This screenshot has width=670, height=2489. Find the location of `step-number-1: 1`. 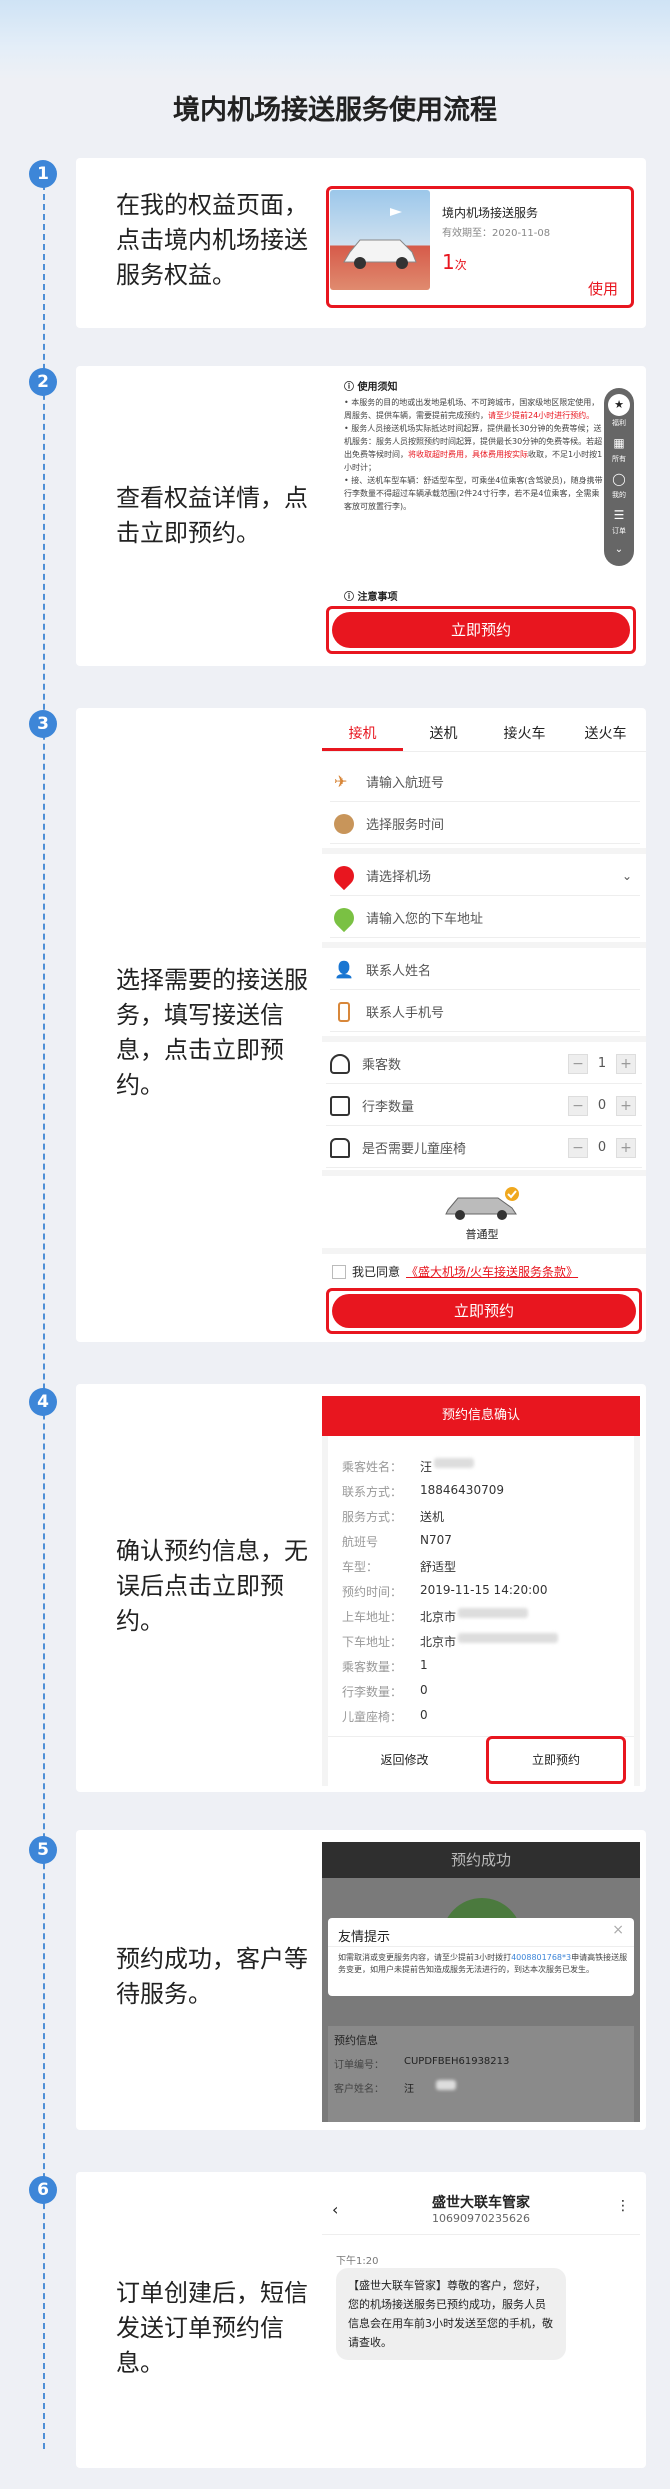

step-number-1: 1 is located at coordinates (43, 174).